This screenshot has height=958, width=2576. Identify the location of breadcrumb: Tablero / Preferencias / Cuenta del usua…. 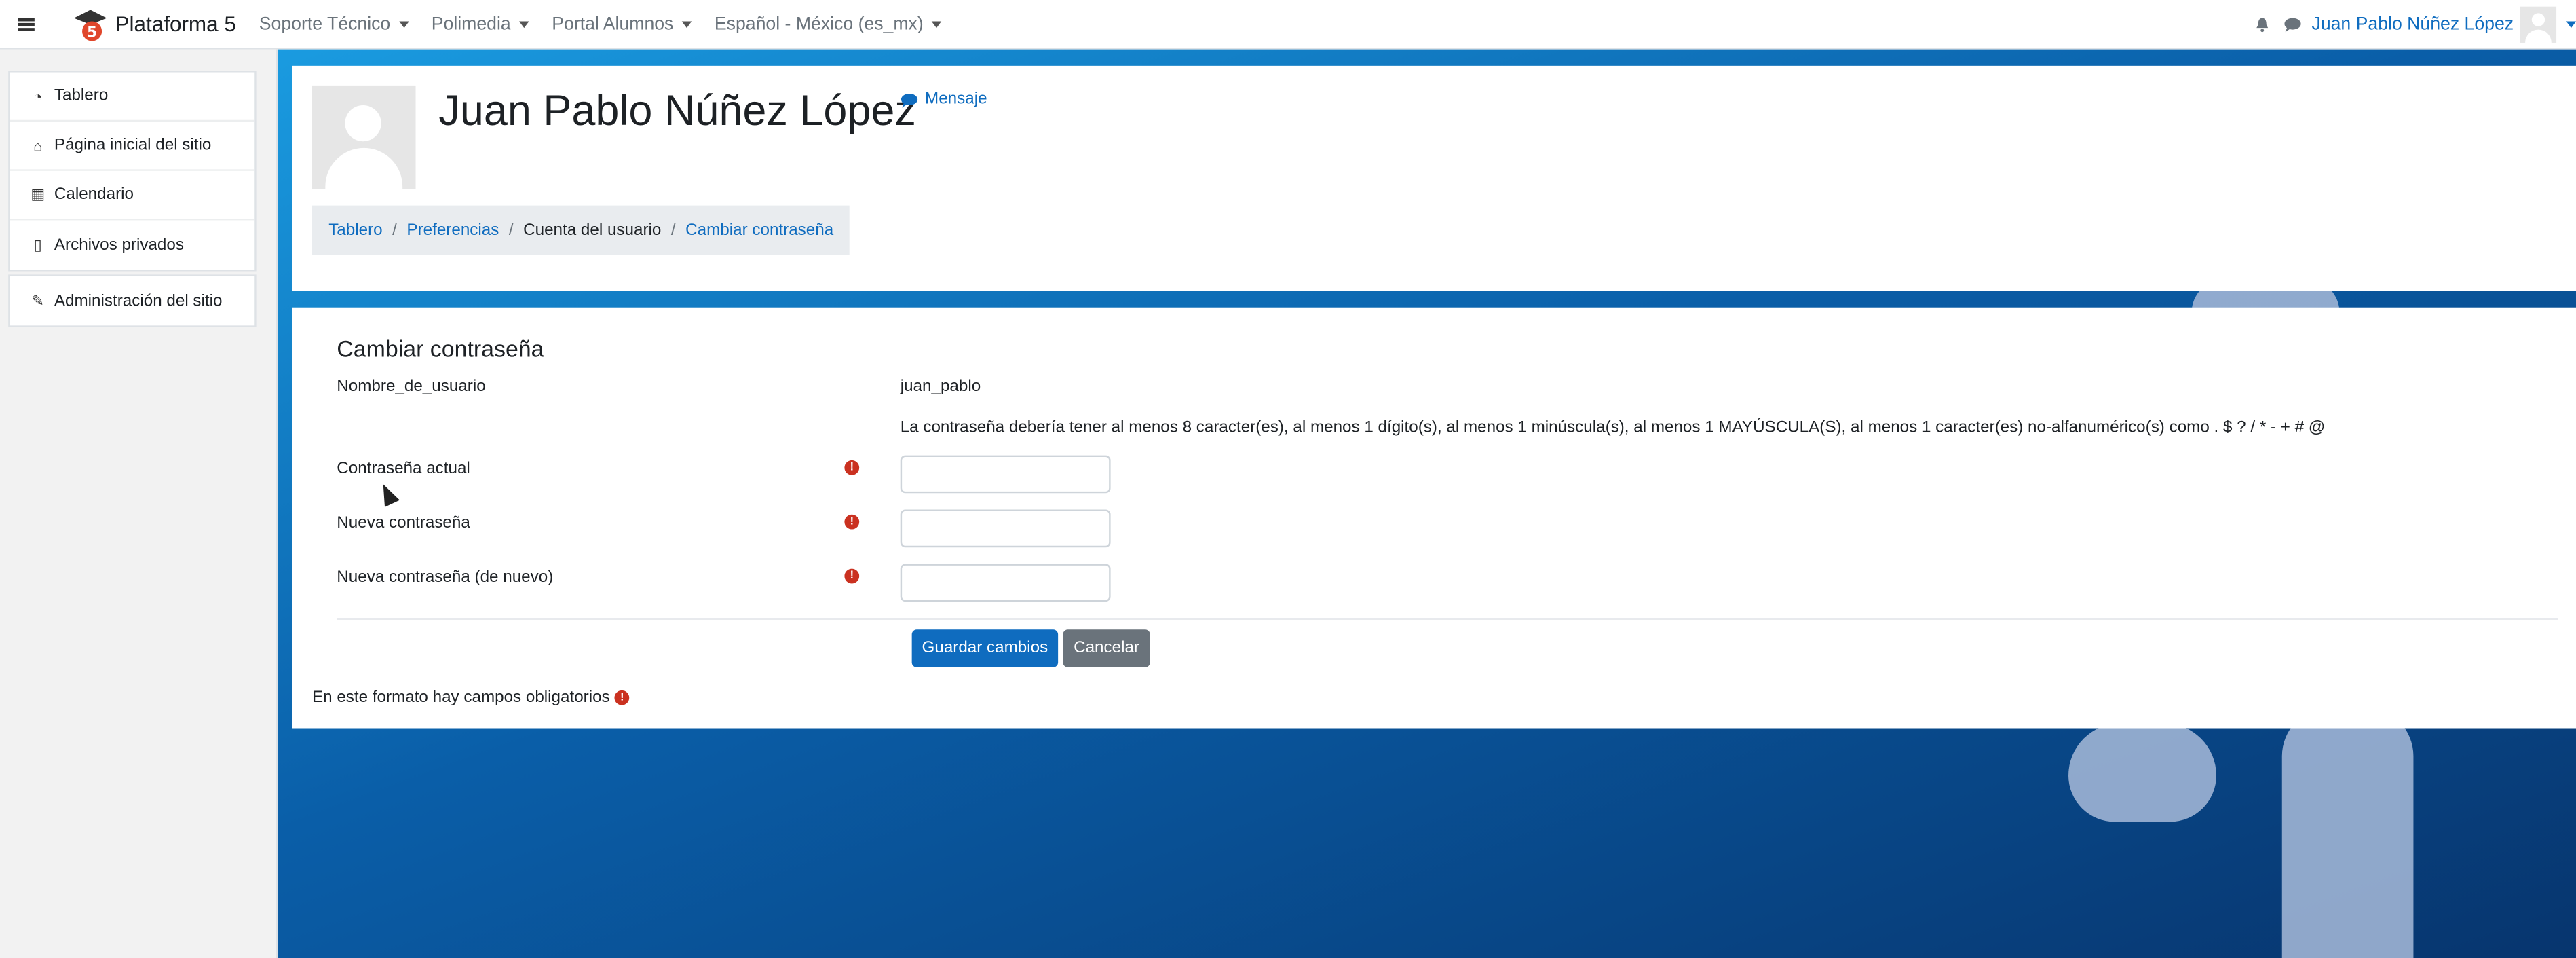
(580, 230).